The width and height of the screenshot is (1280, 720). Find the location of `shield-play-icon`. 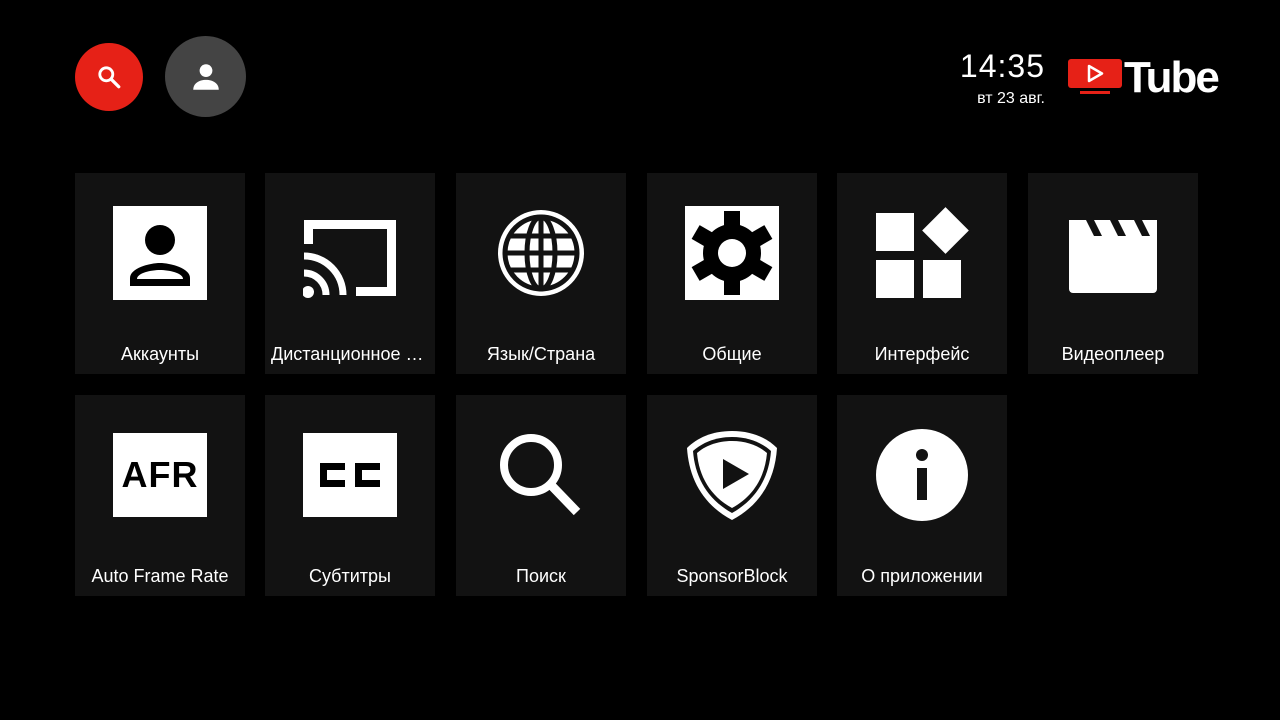

shield-play-icon is located at coordinates (732, 475).